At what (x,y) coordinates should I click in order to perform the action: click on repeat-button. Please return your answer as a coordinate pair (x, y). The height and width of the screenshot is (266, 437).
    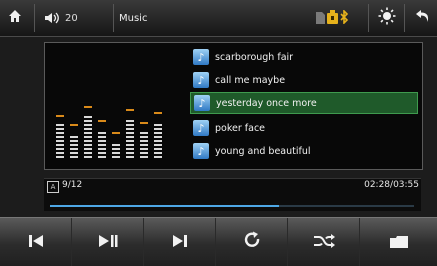
    Looking at the image, I should click on (252, 242).